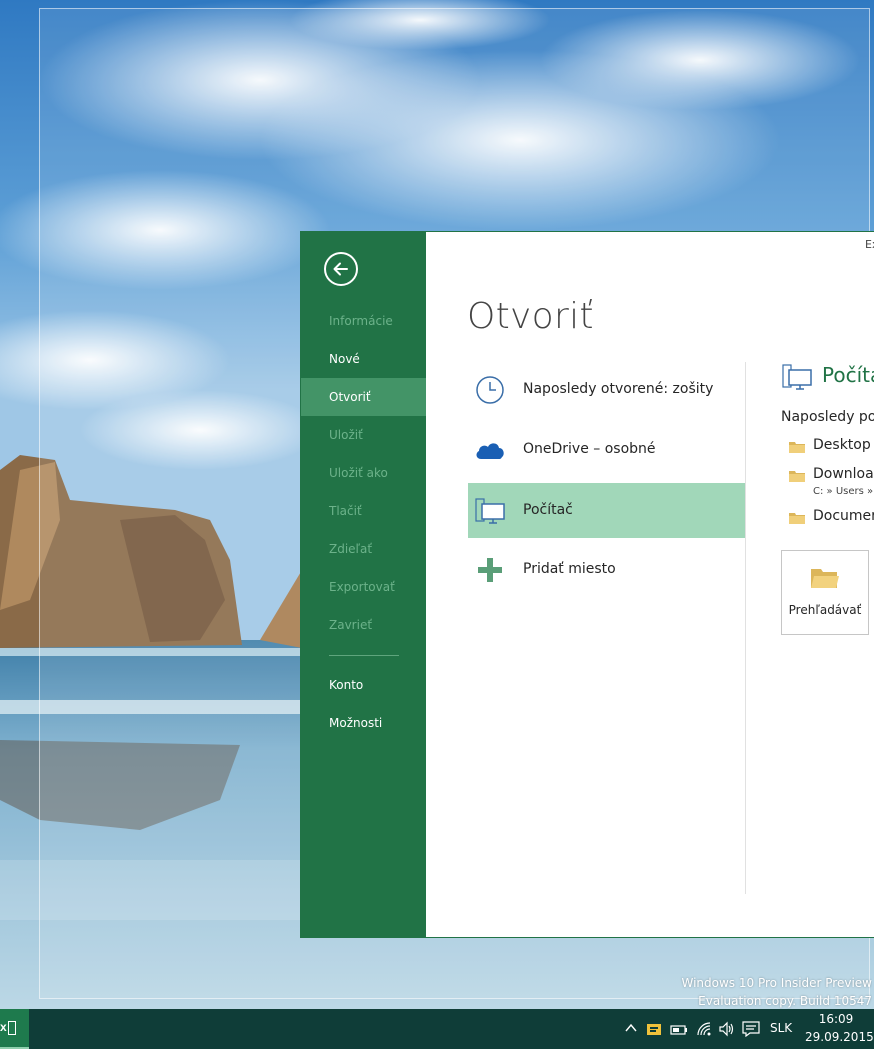  Describe the element at coordinates (827, 417) in the screenshot. I see `recent-folders-heading: Naposledy po` at that location.